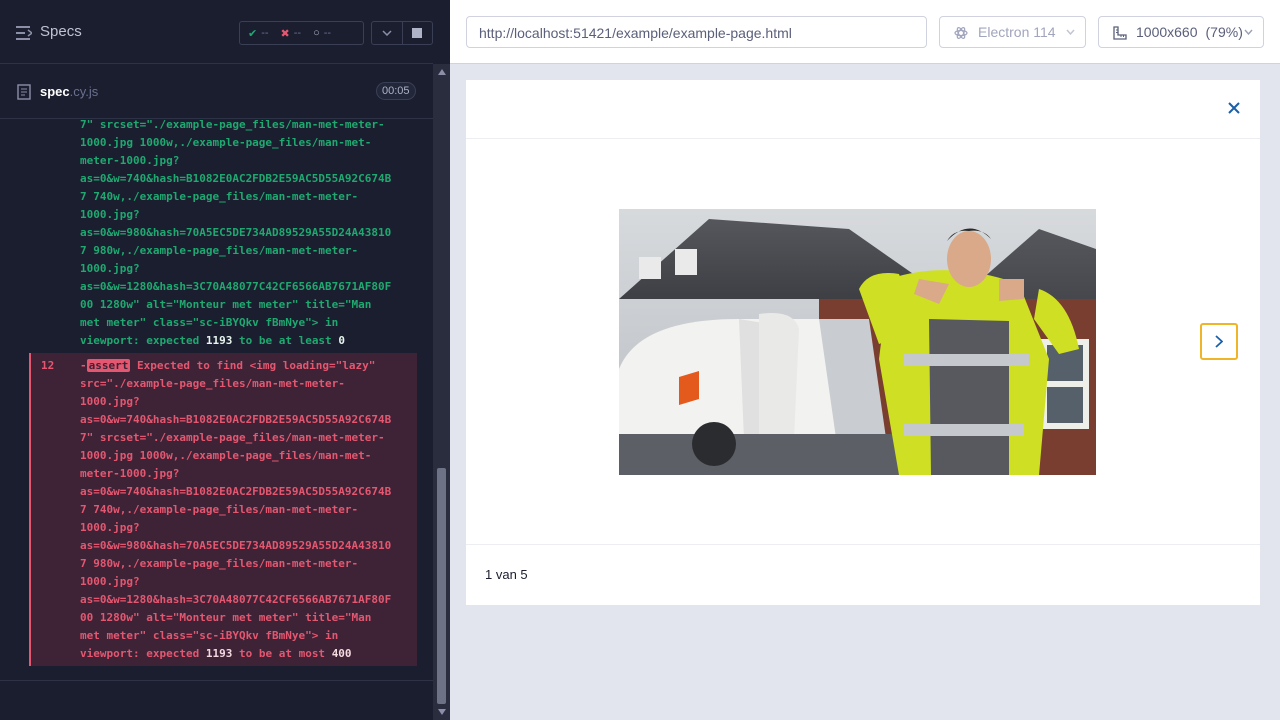 The width and height of the screenshot is (1280, 720). I want to click on log-line: viewport: expected 1193 to be at least 0, so click(212, 340).